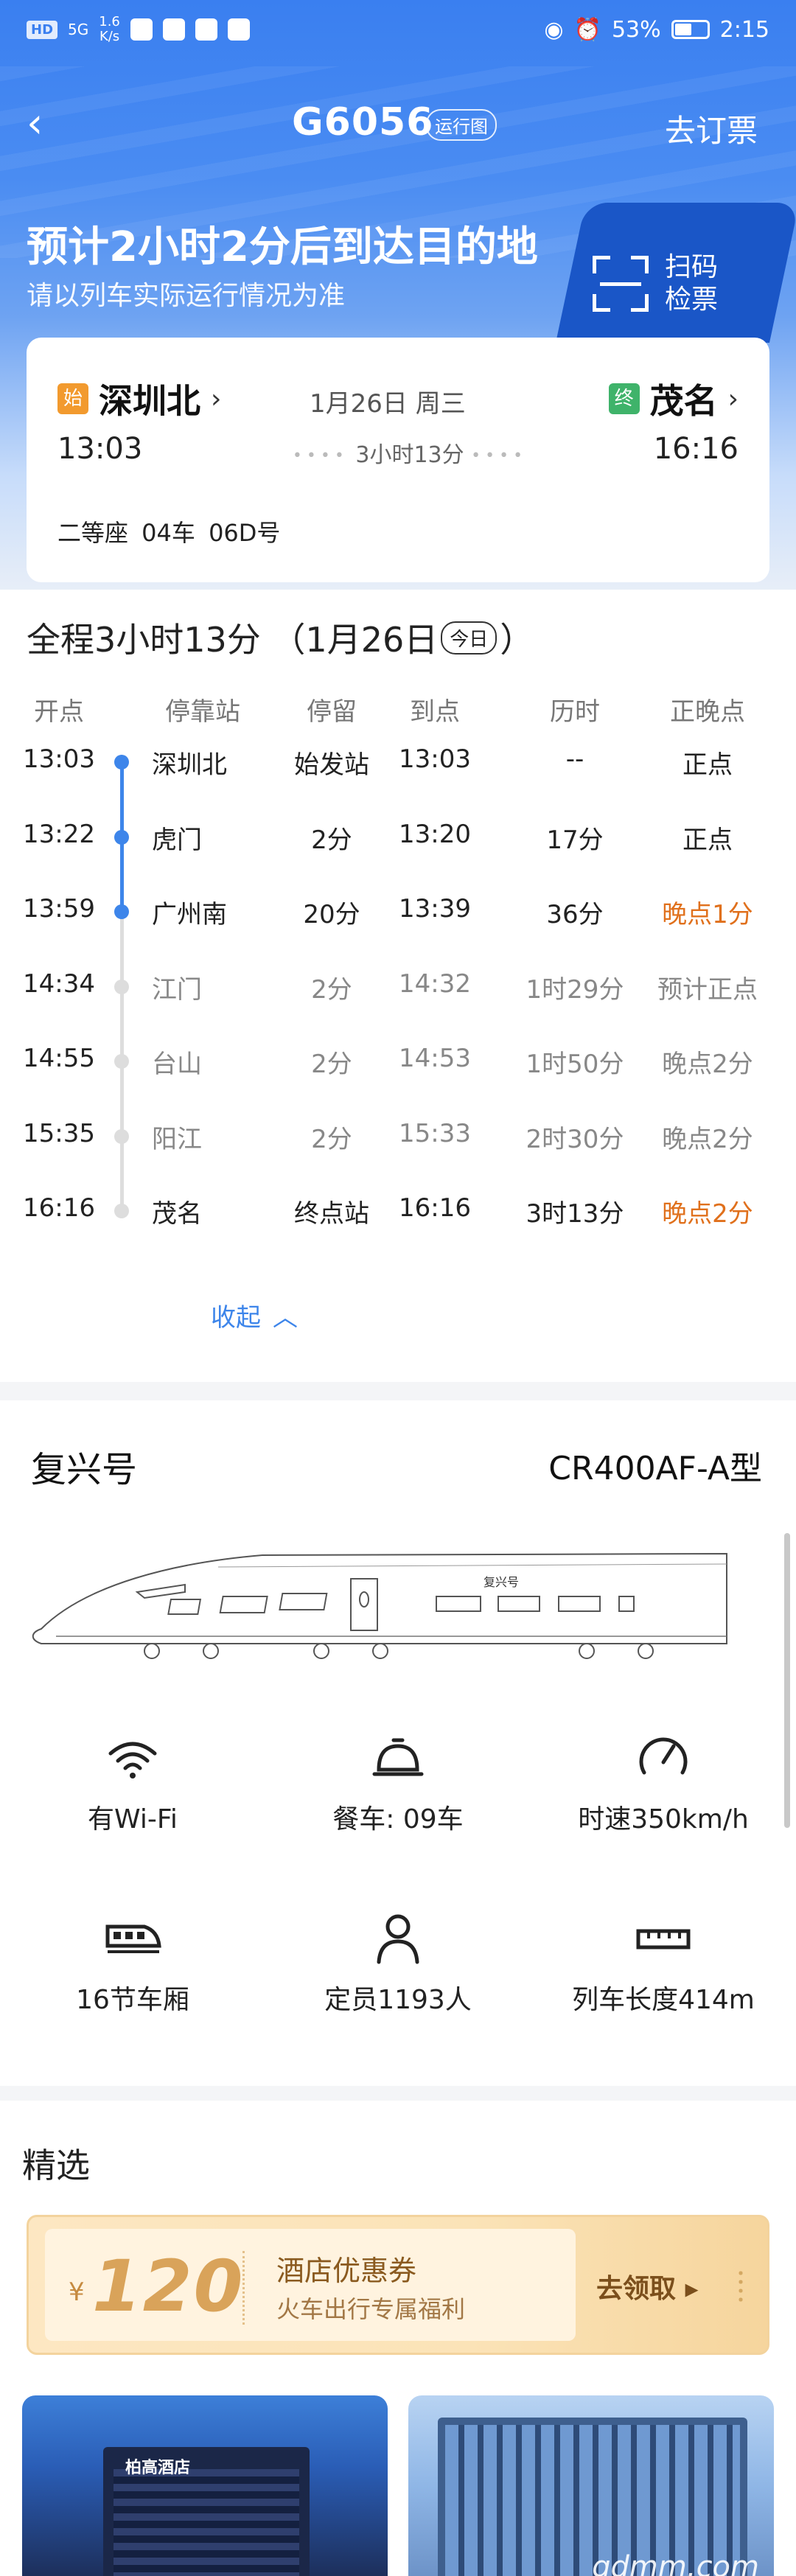 This screenshot has width=796, height=2576. What do you see at coordinates (379, 1605) in the screenshot?
I see `train-illustration: 复兴号` at bounding box center [379, 1605].